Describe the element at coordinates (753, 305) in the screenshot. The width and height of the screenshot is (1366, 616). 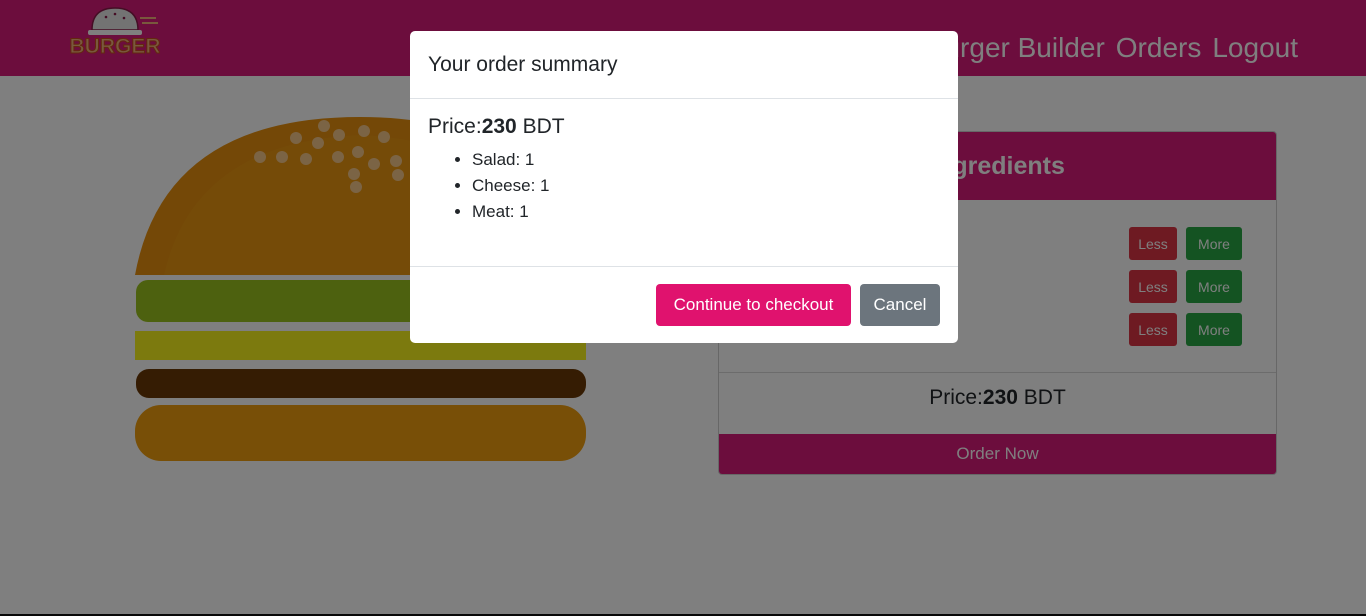
I see `continue-to-checkout-button: Continue to checkout` at that location.